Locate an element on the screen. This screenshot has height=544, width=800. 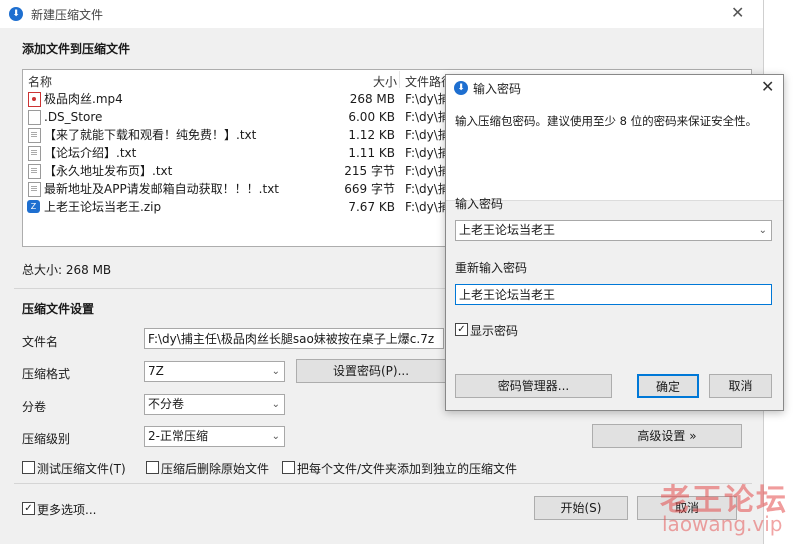
dialog-title: 输入密码 is located at coordinates (497, 89).